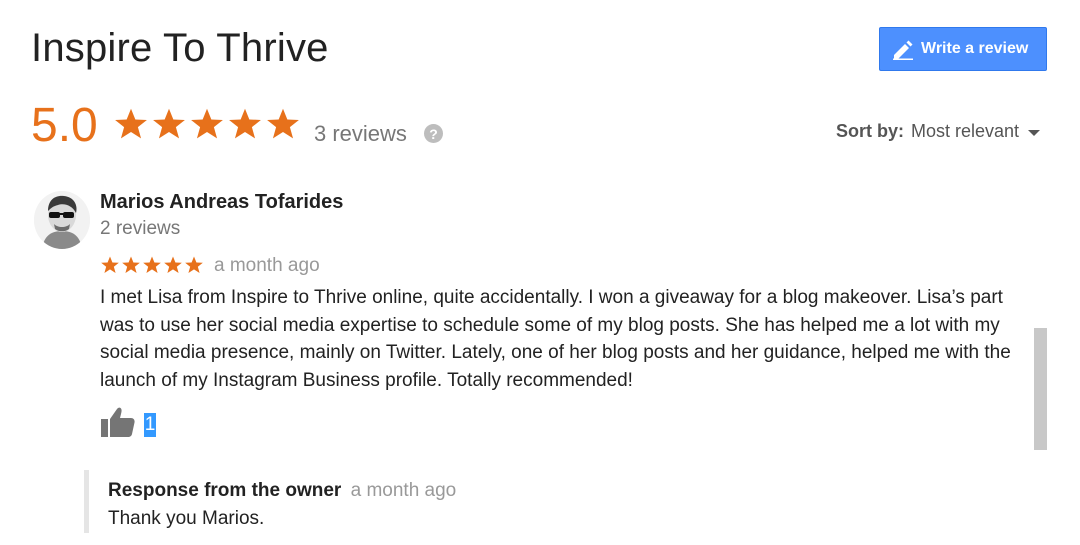  I want to click on review-date: a month ago, so click(267, 265).